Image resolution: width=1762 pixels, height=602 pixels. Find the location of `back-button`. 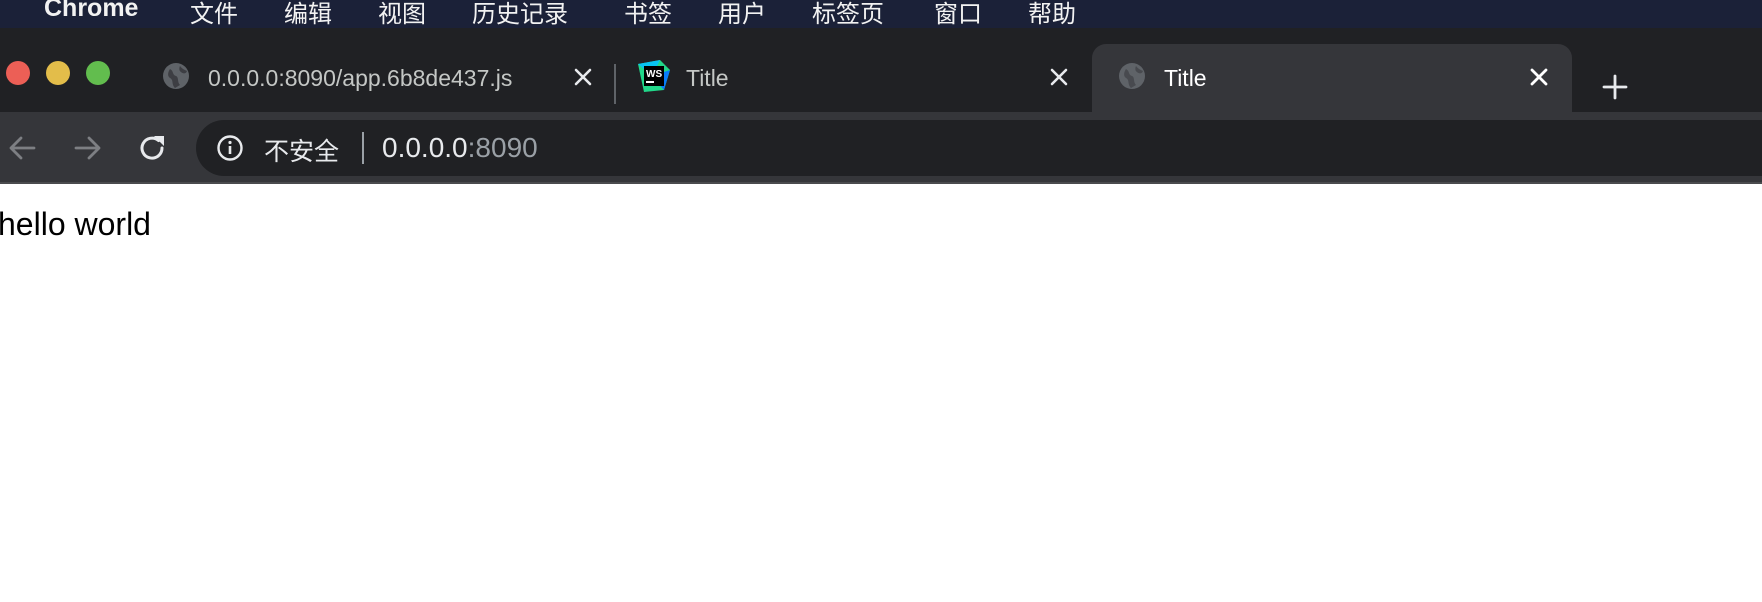

back-button is located at coordinates (22, 148).